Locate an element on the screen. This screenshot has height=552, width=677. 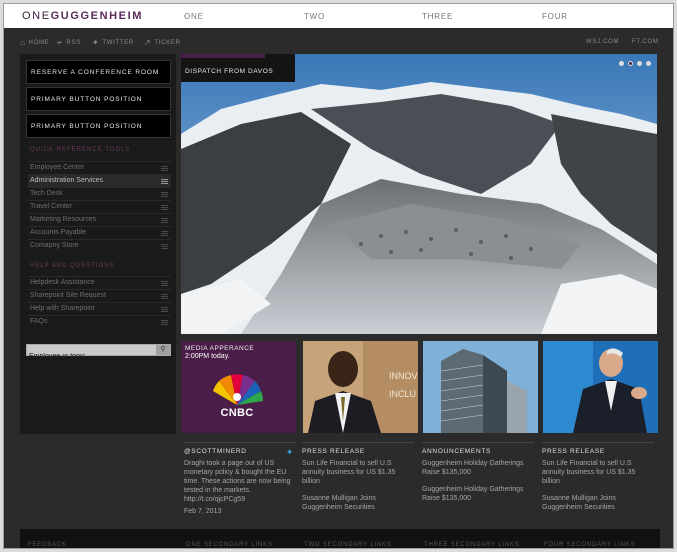
speaker-photo is located at coordinates (600, 387).